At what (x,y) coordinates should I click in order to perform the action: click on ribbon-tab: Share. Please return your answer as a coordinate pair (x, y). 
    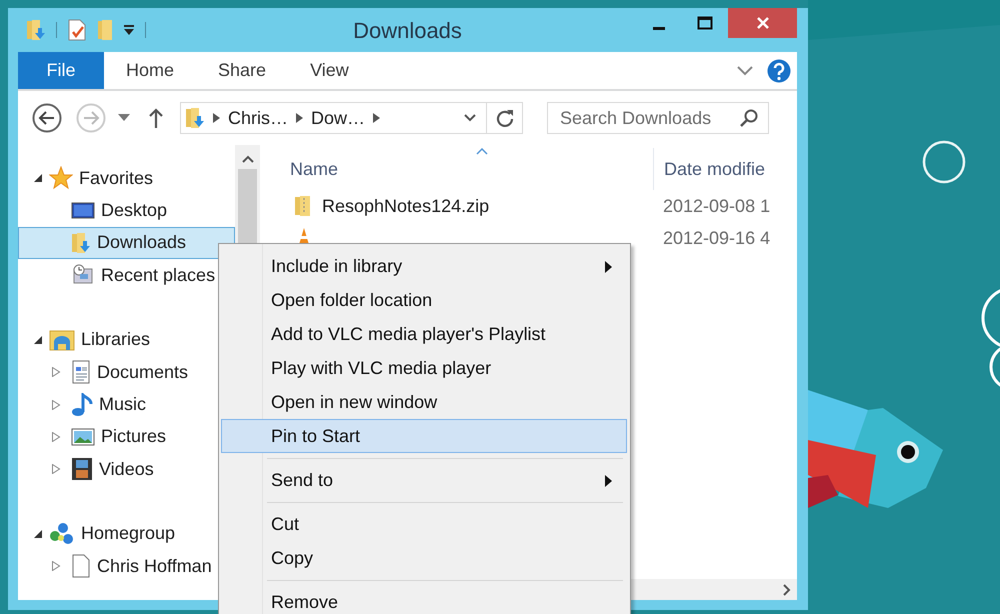
    Looking at the image, I should click on (242, 70).